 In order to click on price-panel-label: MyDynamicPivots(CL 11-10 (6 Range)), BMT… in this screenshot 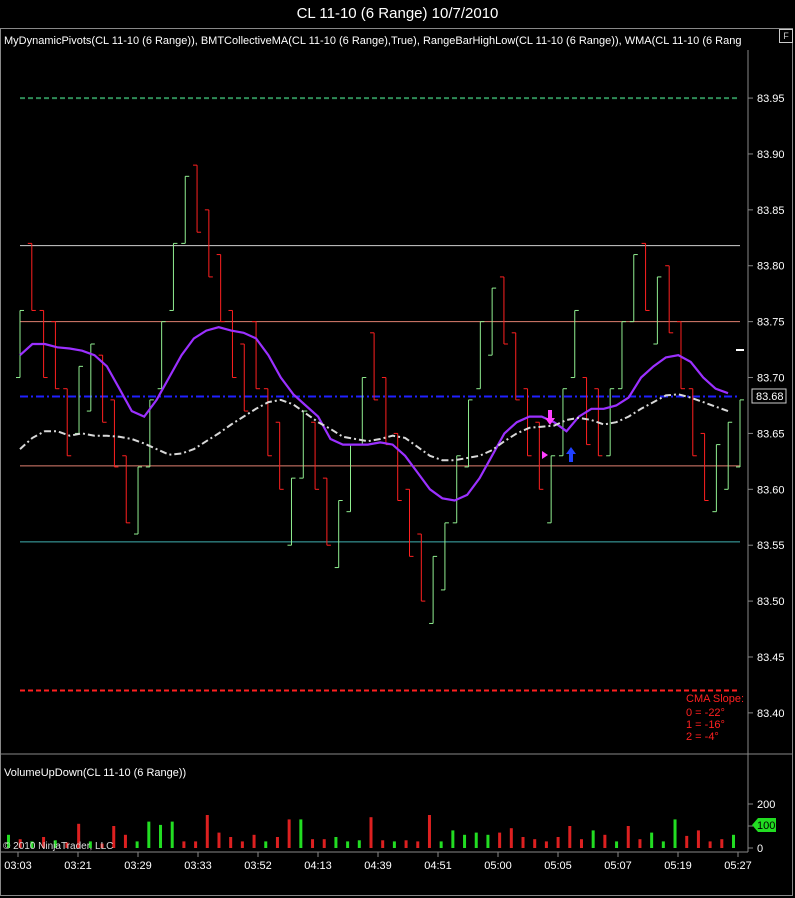, I will do `click(372, 41)`.